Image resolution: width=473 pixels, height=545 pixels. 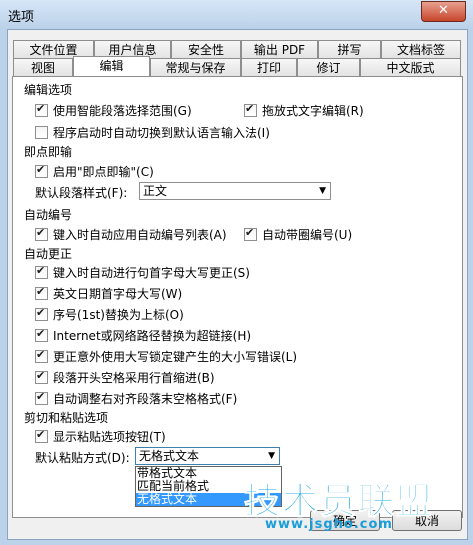 What do you see at coordinates (21, 17) in the screenshot?
I see `window-title: 选项` at bounding box center [21, 17].